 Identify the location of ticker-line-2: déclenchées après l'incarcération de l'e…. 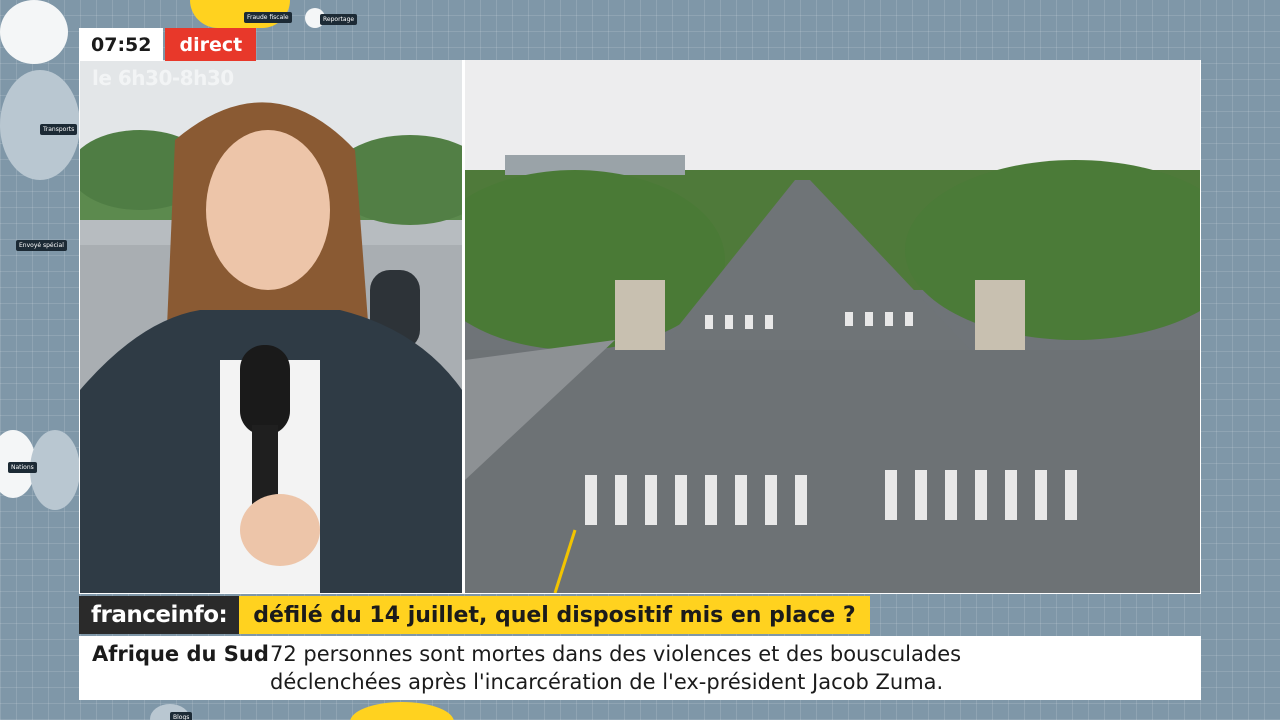
(607, 682).